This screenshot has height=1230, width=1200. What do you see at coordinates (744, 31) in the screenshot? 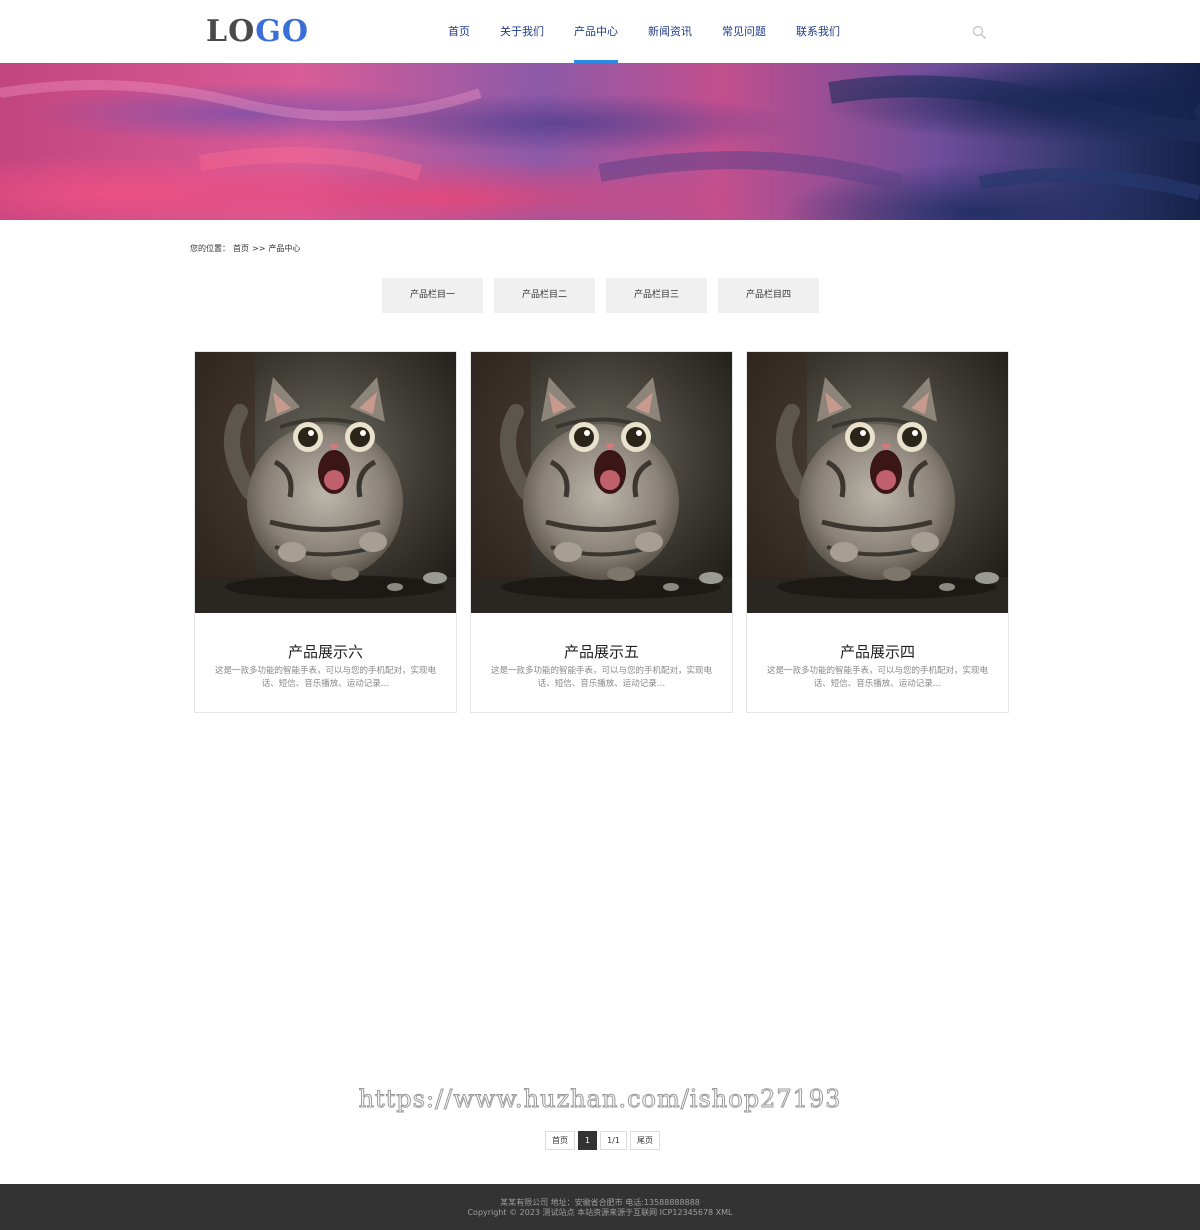
I see `nav-item-faq: 常见问题` at bounding box center [744, 31].